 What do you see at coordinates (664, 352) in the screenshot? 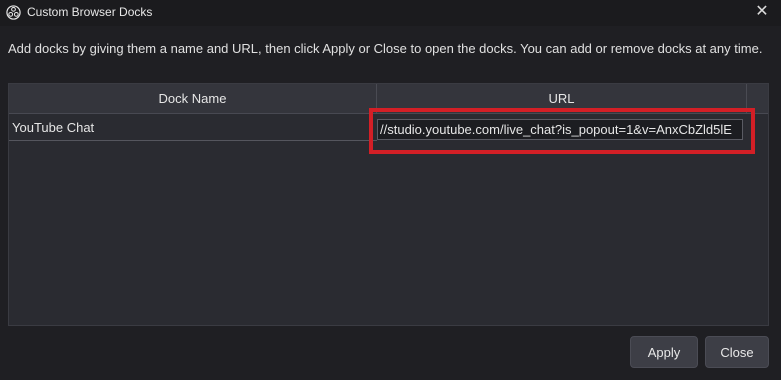
I see `apply-button: Apply` at bounding box center [664, 352].